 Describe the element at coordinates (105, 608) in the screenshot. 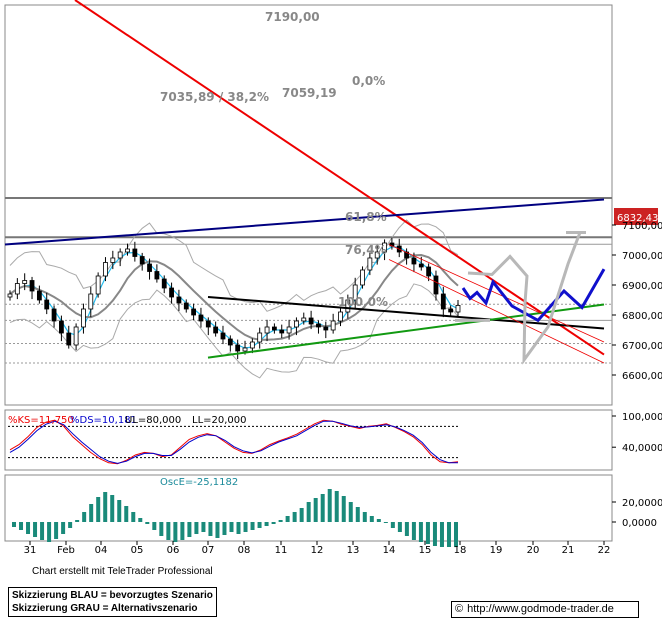

I see `legend-gray-scenario: Skizzierung GRAU = Alternativszenario` at that location.